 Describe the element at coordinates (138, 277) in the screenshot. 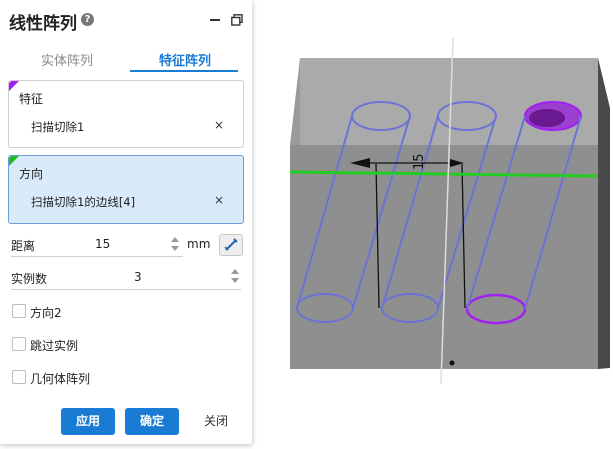

I see `instances-input: 3` at that location.